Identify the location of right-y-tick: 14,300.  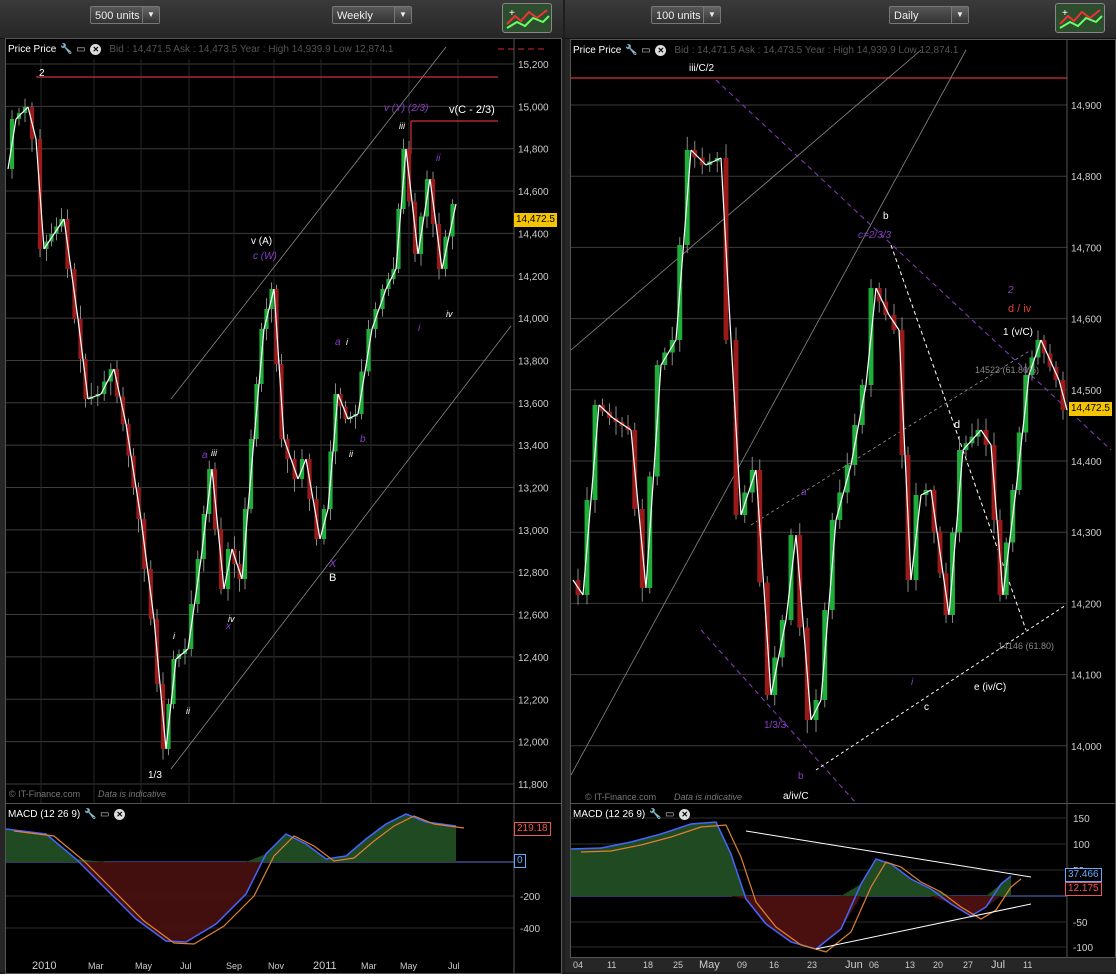
(1086, 533).